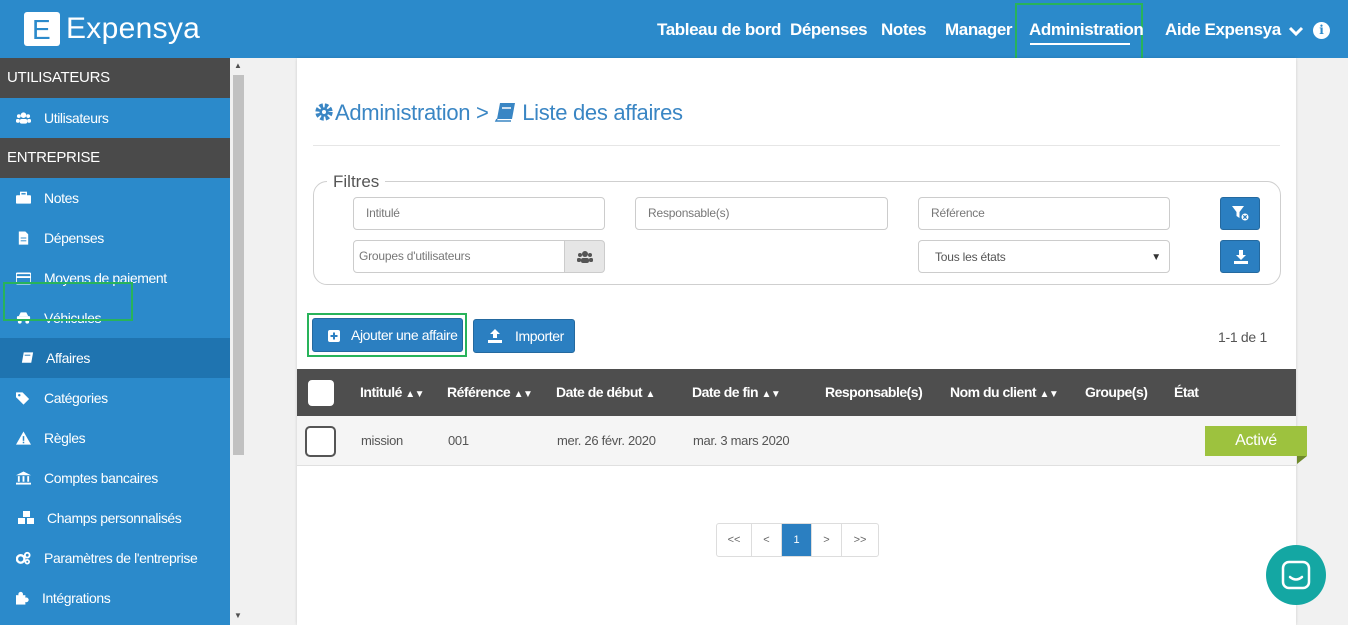 This screenshot has width=1348, height=625. What do you see at coordinates (736, 392) in the screenshot?
I see `column-date-fin: Date de fin ▲▼` at bounding box center [736, 392].